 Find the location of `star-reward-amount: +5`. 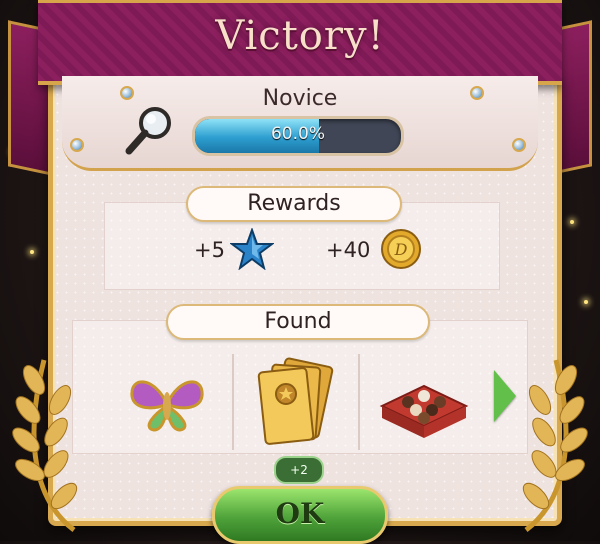

star-reward-amount: +5 is located at coordinates (209, 250).